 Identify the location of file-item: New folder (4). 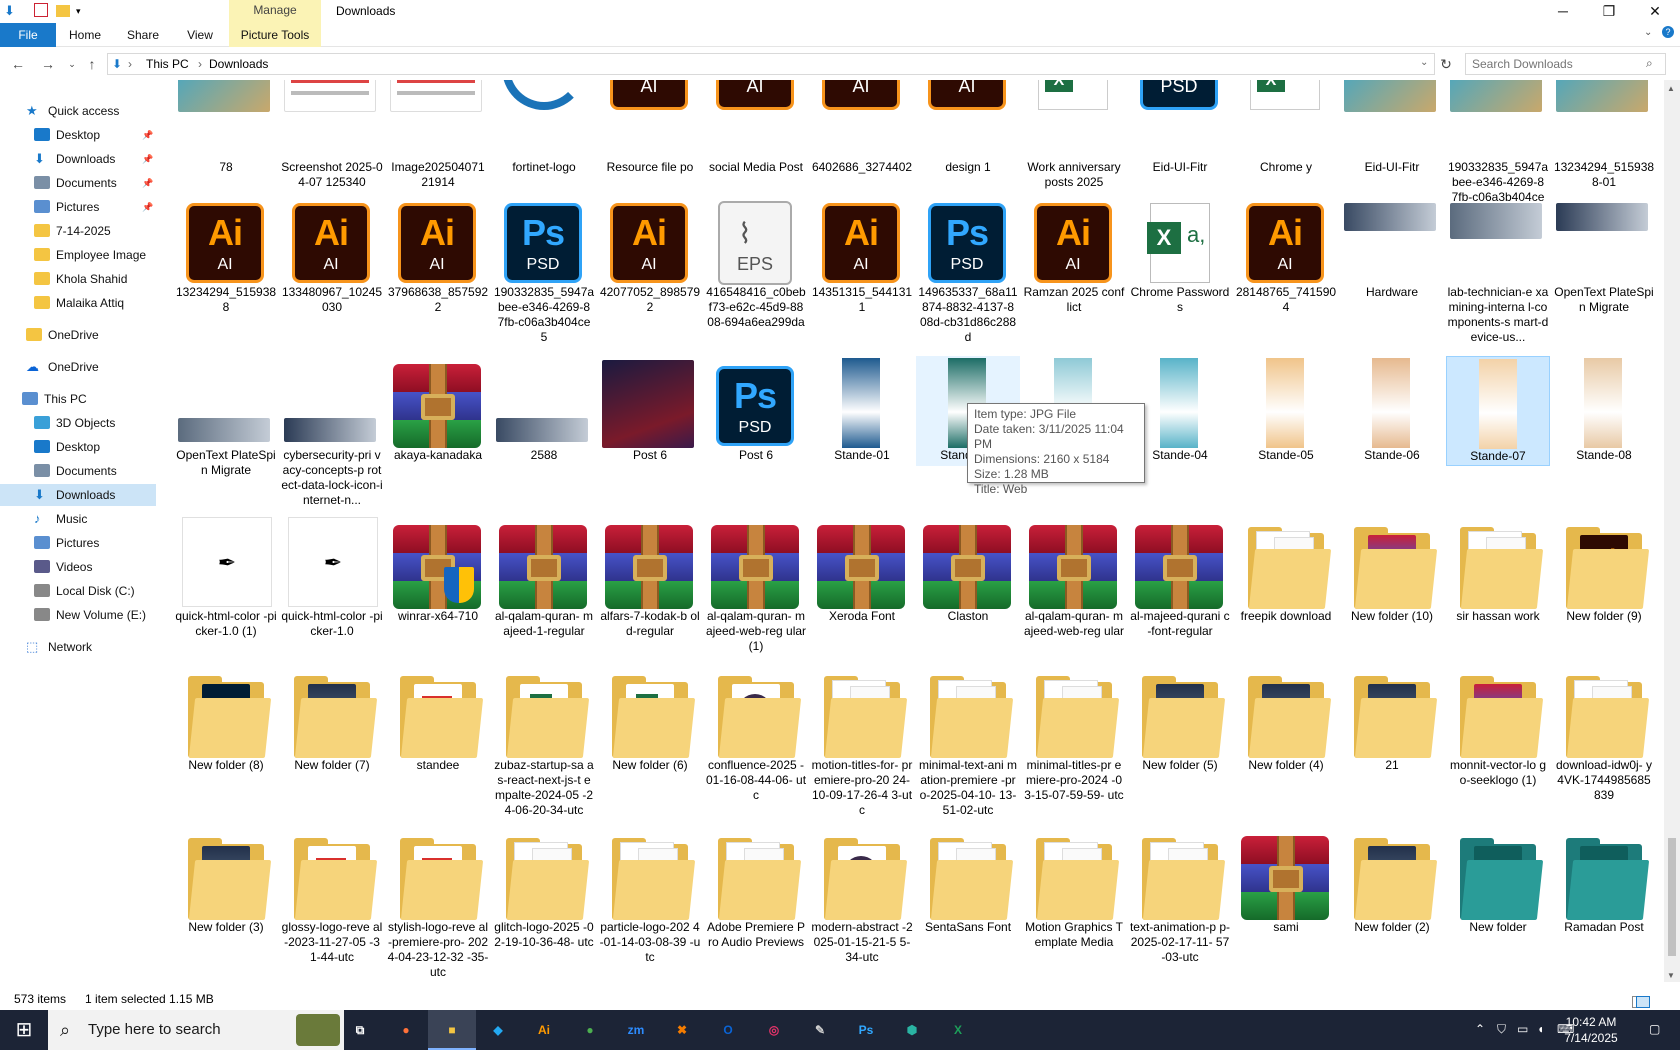
(1286, 719).